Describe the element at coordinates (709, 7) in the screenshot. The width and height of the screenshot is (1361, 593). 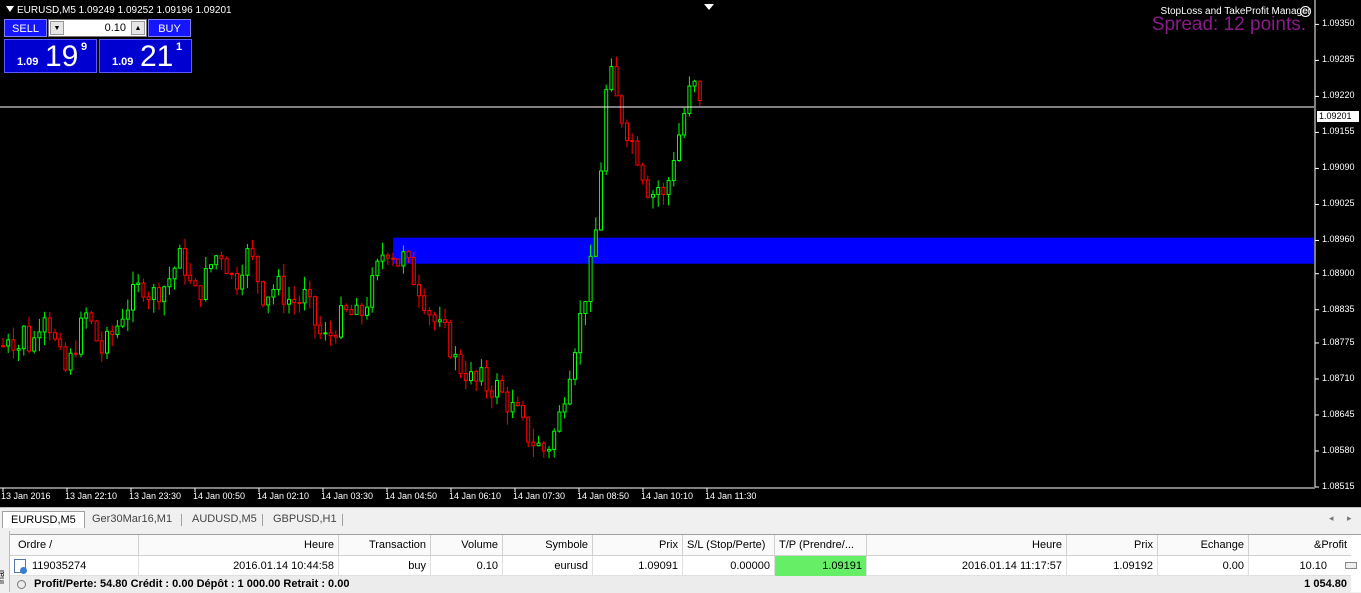
I see `chart-shift-marker-icon` at that location.